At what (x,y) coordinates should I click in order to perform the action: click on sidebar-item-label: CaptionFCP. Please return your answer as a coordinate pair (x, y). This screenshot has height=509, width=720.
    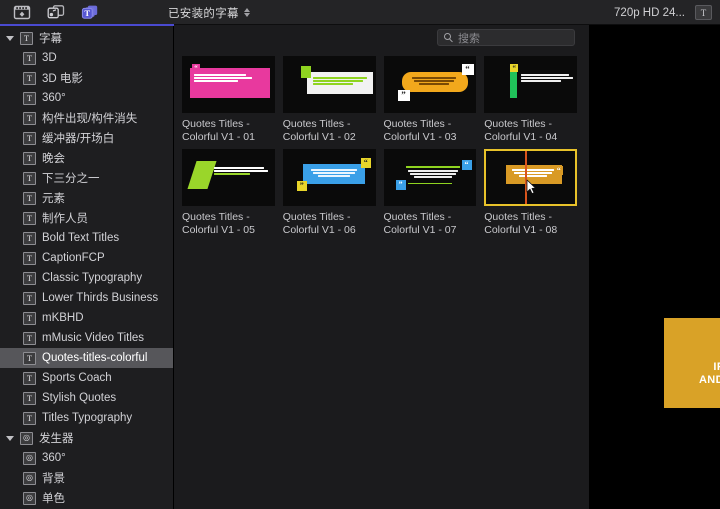
    Looking at the image, I should click on (73, 258).